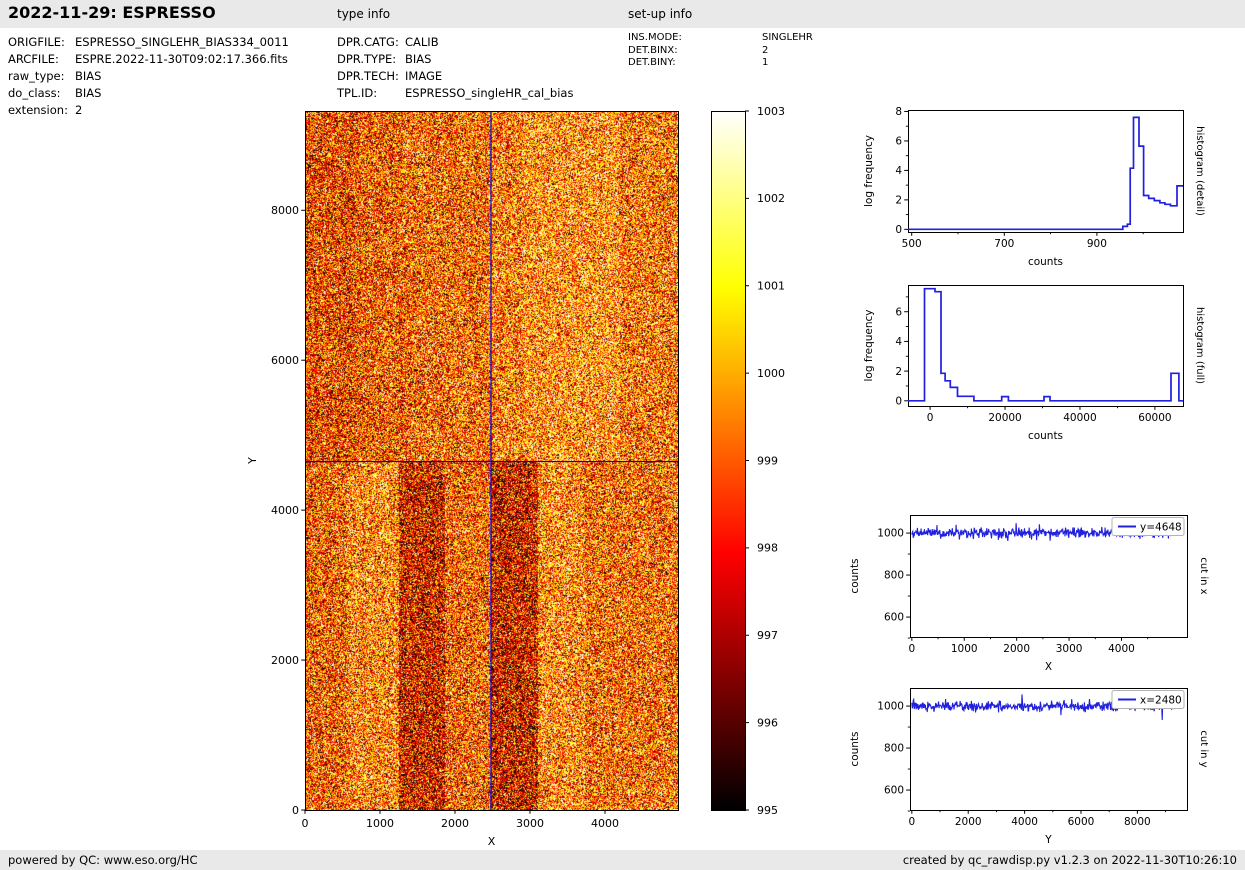  Describe the element at coordinates (455, 42) in the screenshot. I see `type-info-row: DPR.CATG: CALIB` at that location.